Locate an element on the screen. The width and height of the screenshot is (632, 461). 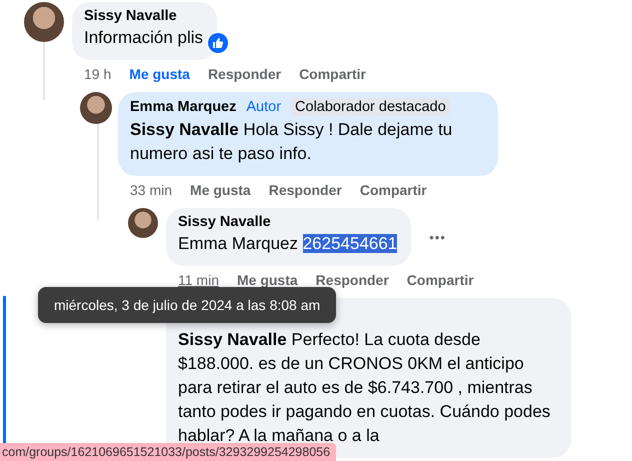
status-bar-url: com/groups/1621069651521033/posts/3293299254298056 is located at coordinates (168, 452).